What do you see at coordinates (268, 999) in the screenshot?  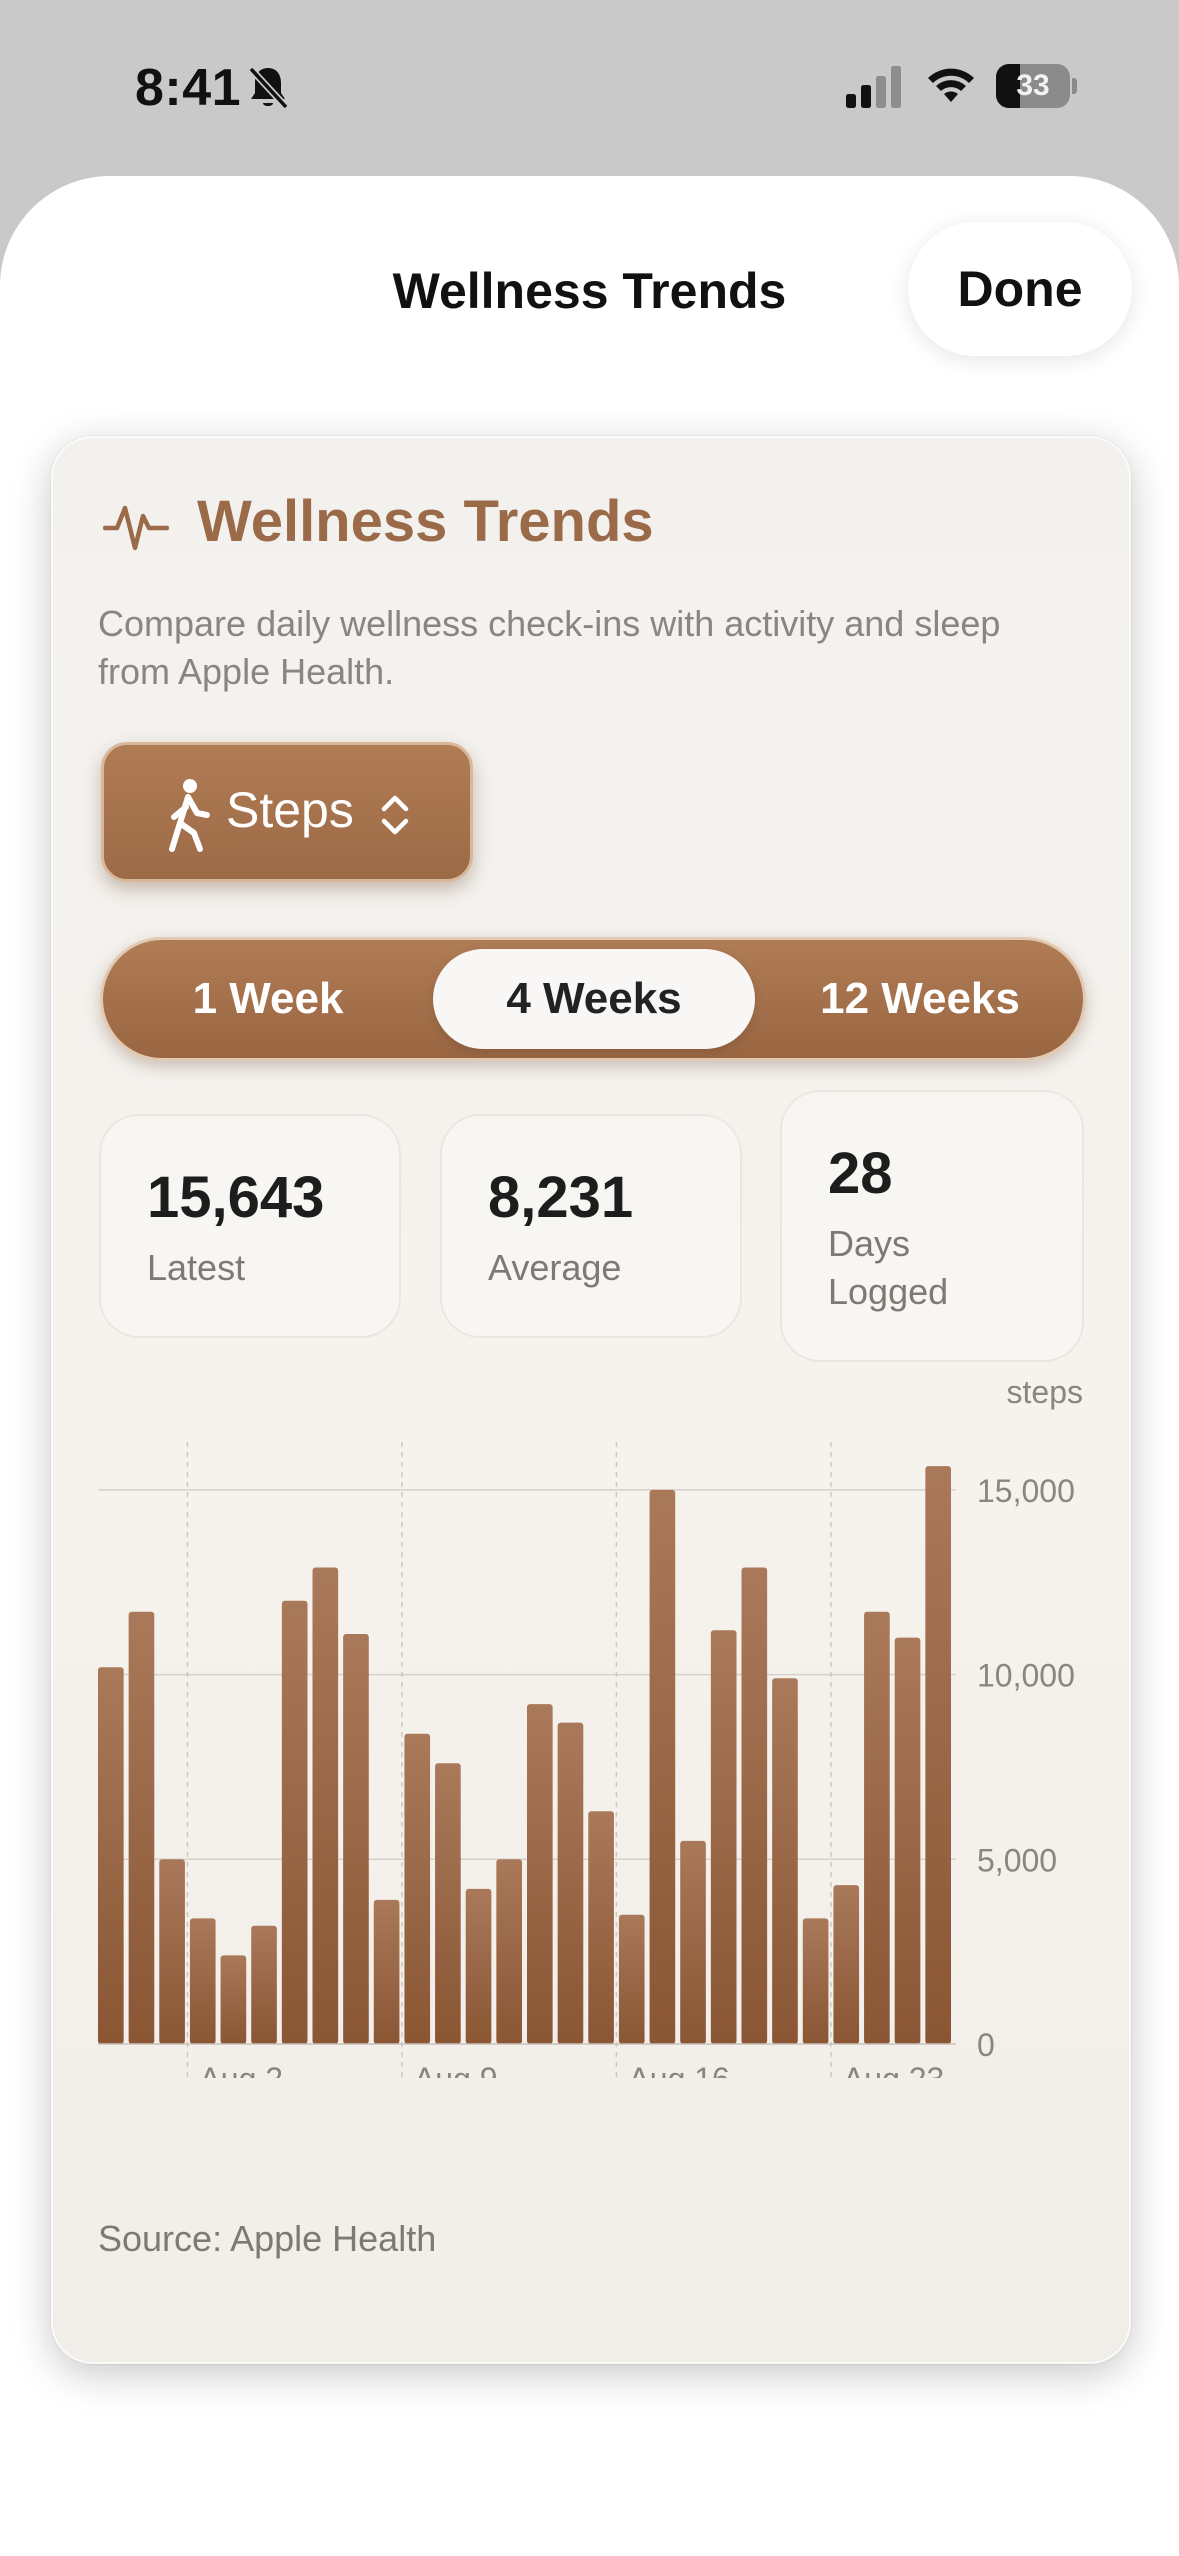 I see `range-option-1-week: 1 Week` at bounding box center [268, 999].